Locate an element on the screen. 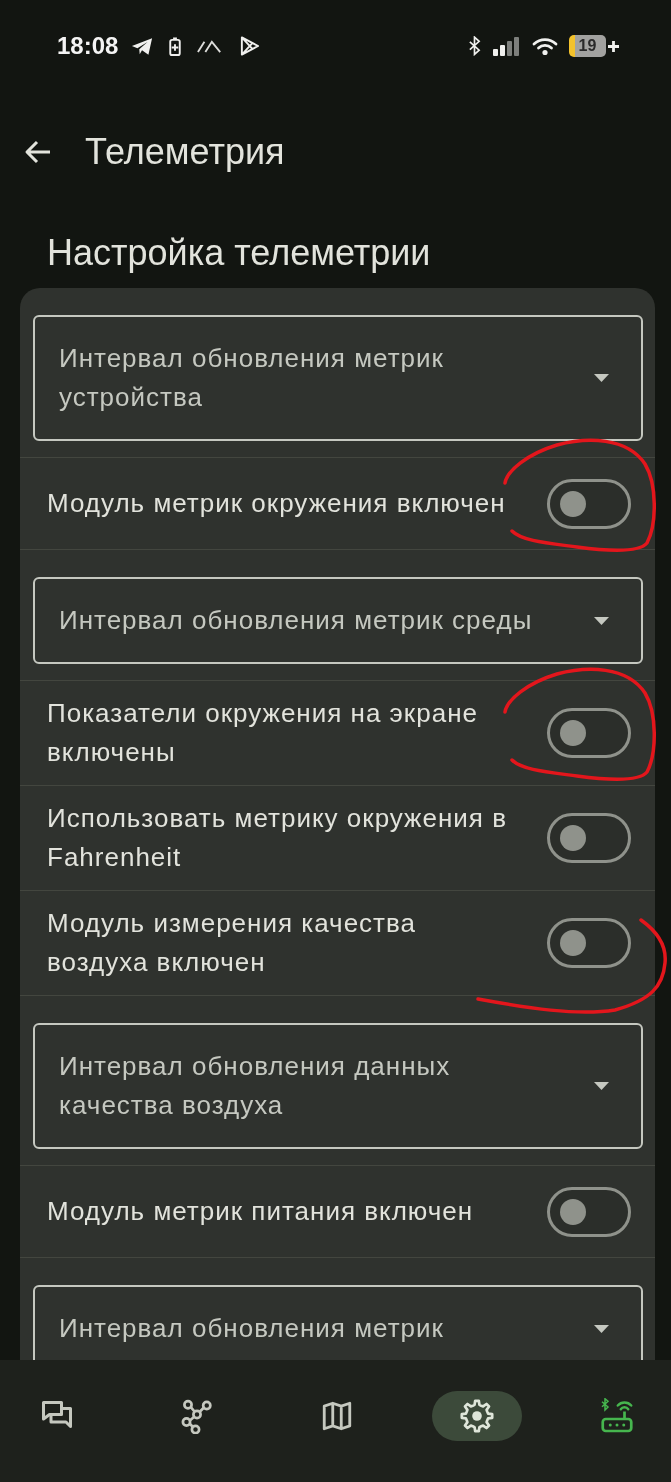  bluetooth-icon is located at coordinates (474, 46).